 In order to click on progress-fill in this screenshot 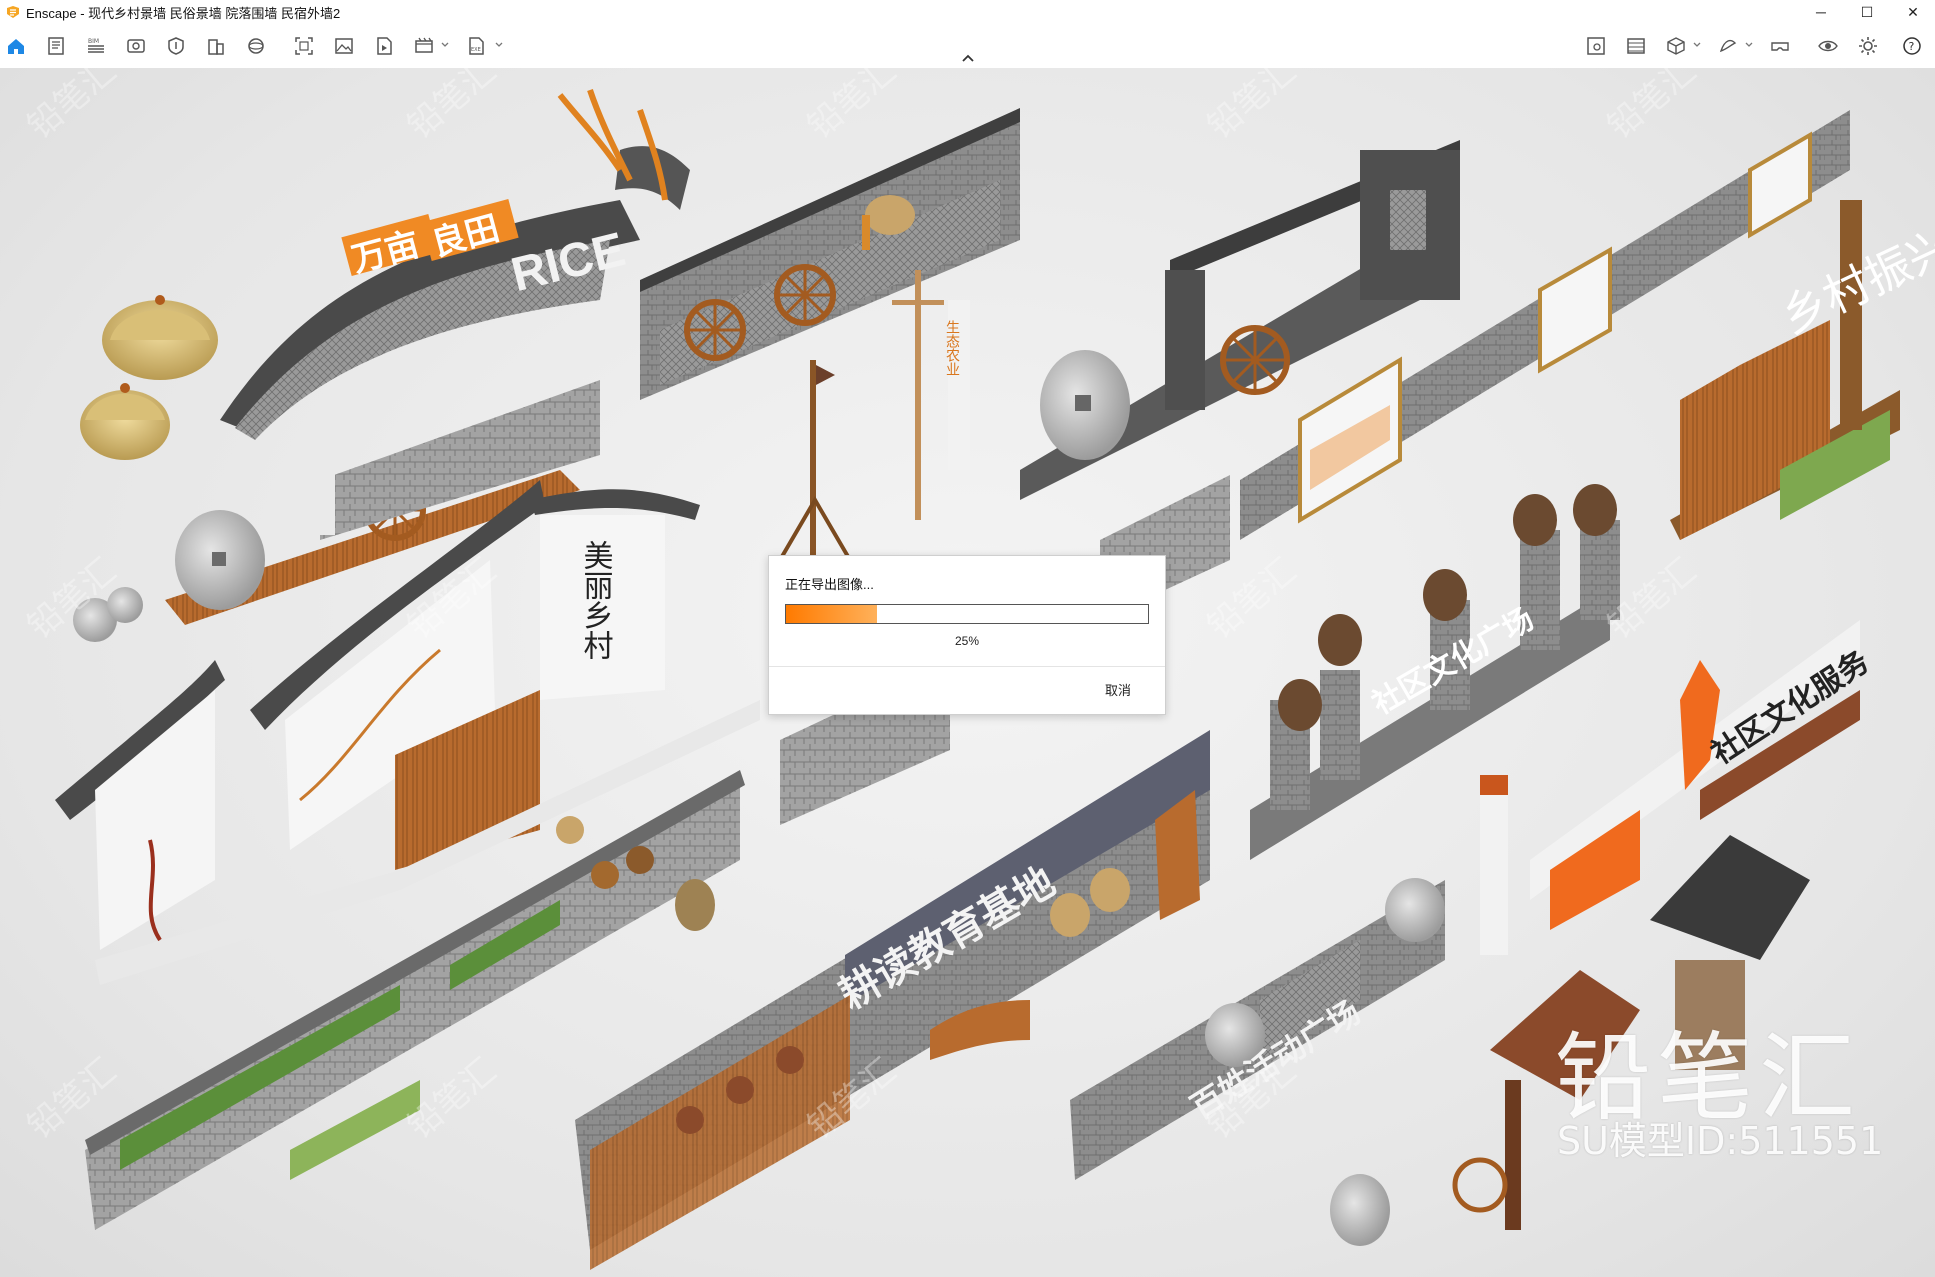, I will do `click(831, 614)`.